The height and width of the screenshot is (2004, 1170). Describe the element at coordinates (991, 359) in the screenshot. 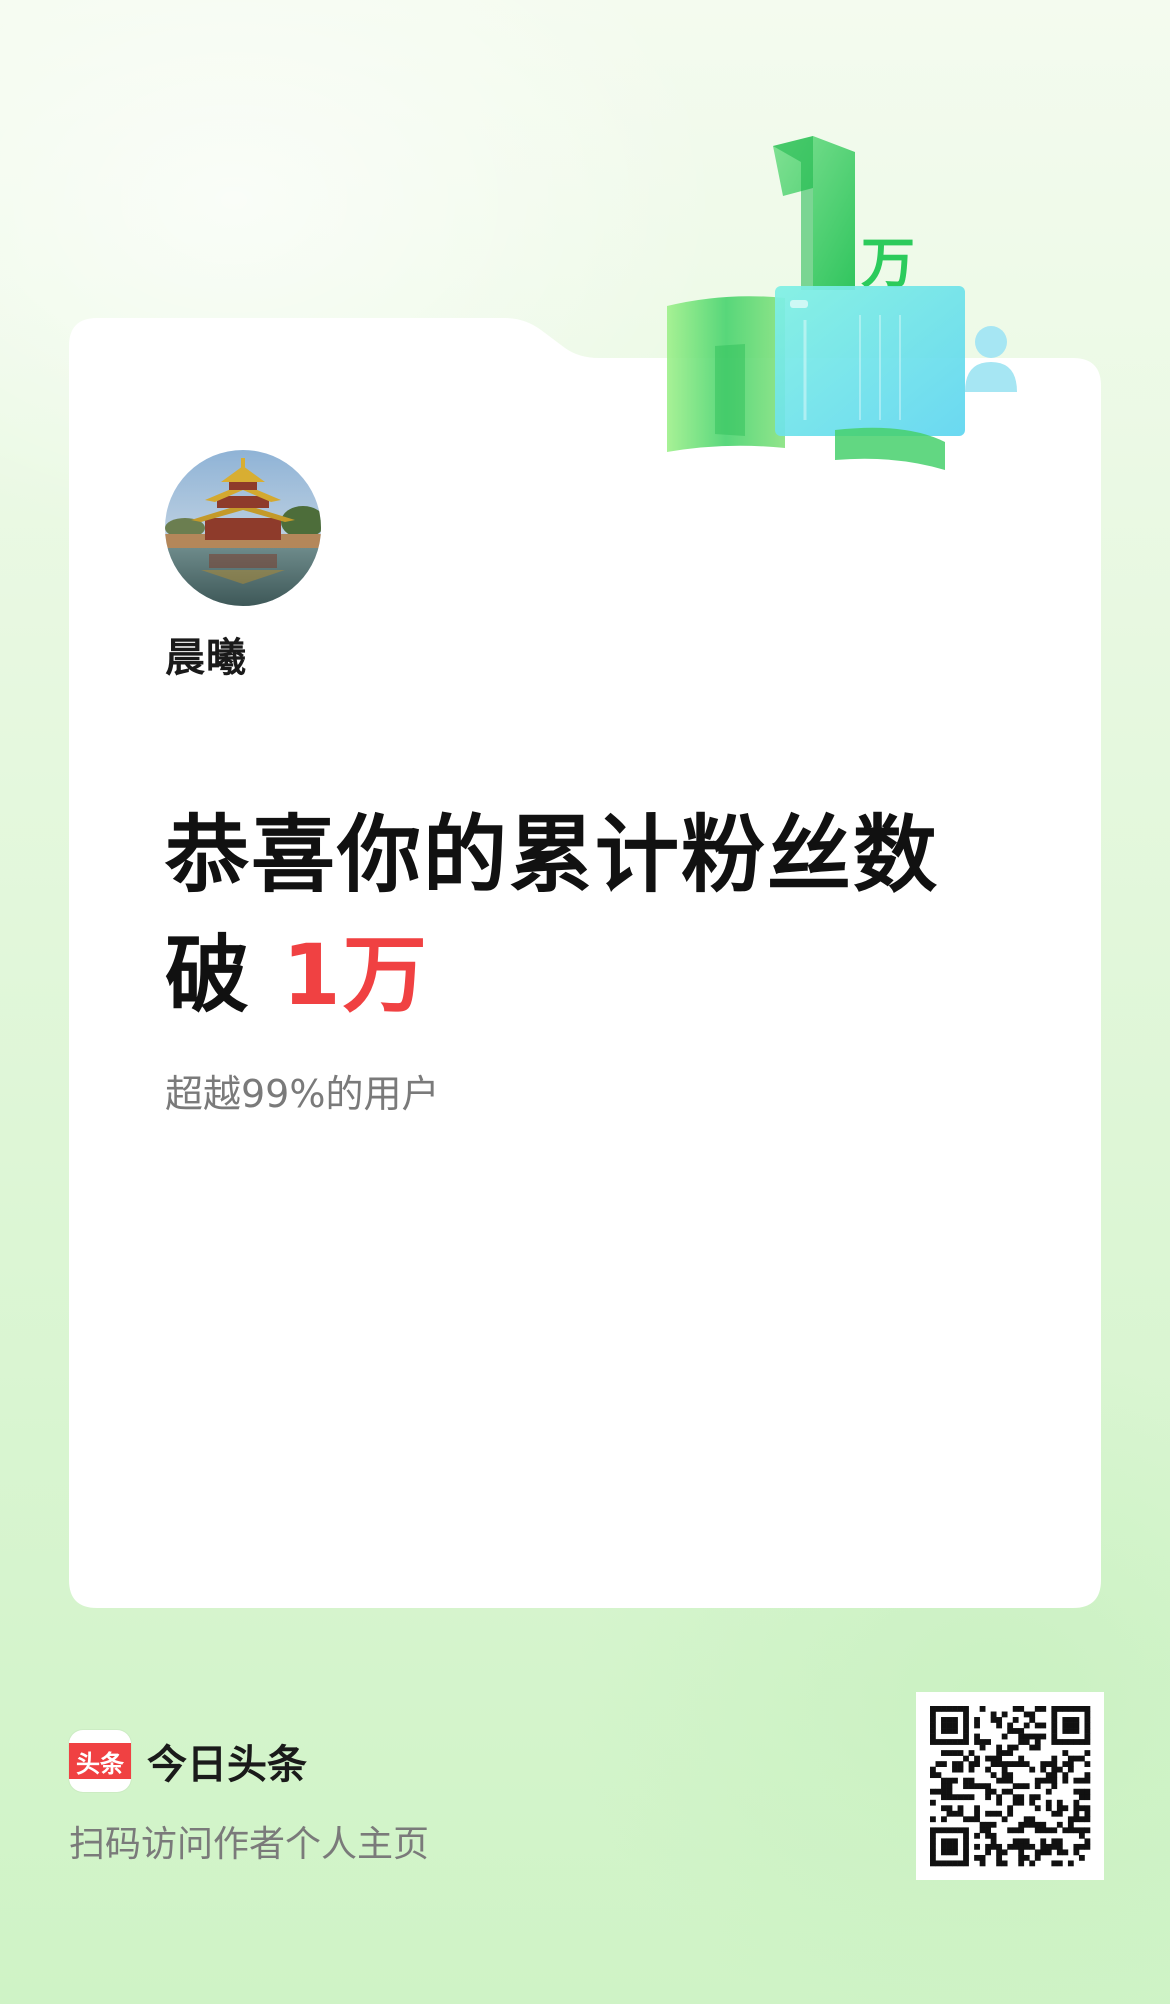

I see `user-icon` at that location.